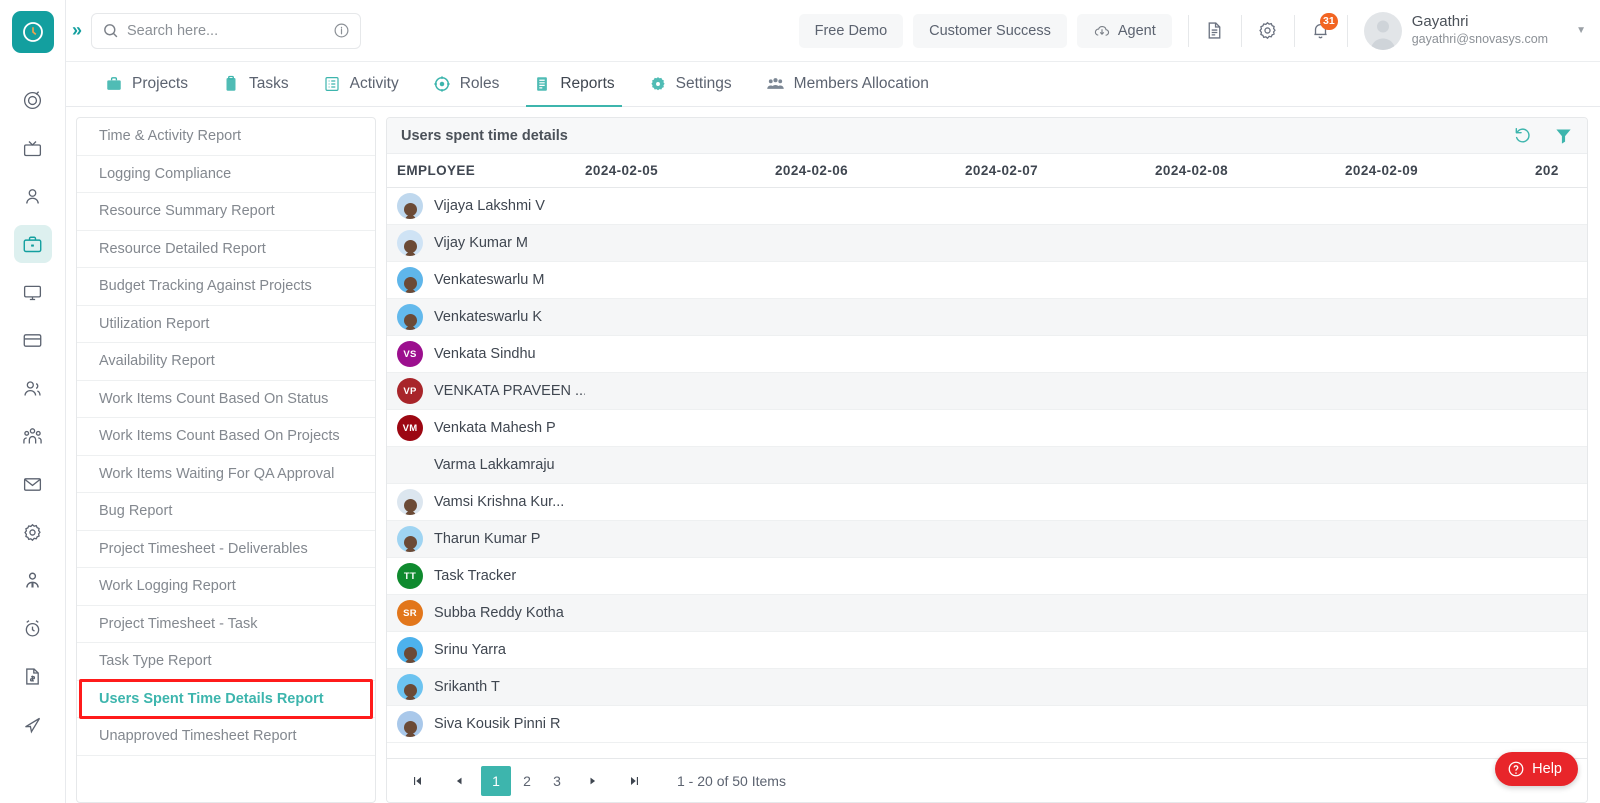  What do you see at coordinates (690, 84) in the screenshot?
I see `tab-settings: Settings` at bounding box center [690, 84].